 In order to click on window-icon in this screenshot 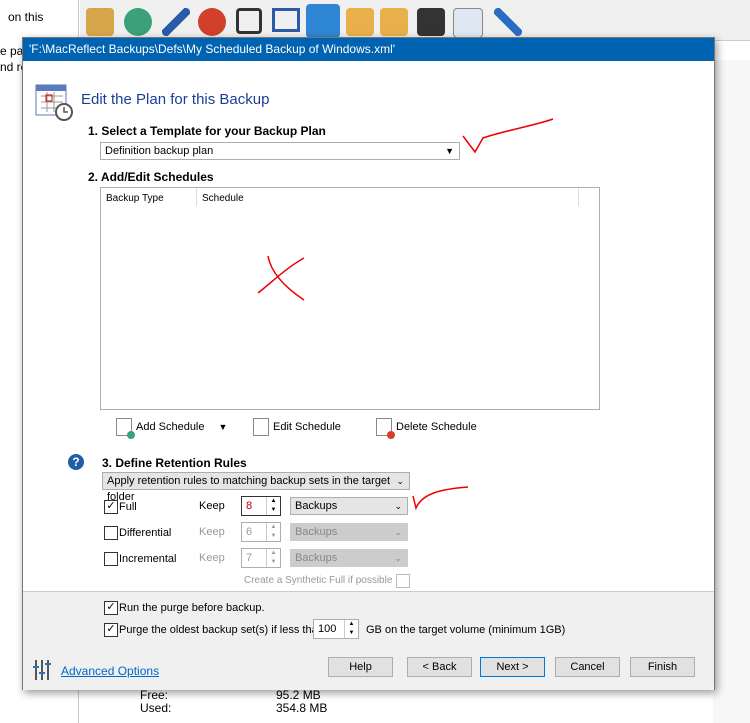, I will do `click(468, 23)`.